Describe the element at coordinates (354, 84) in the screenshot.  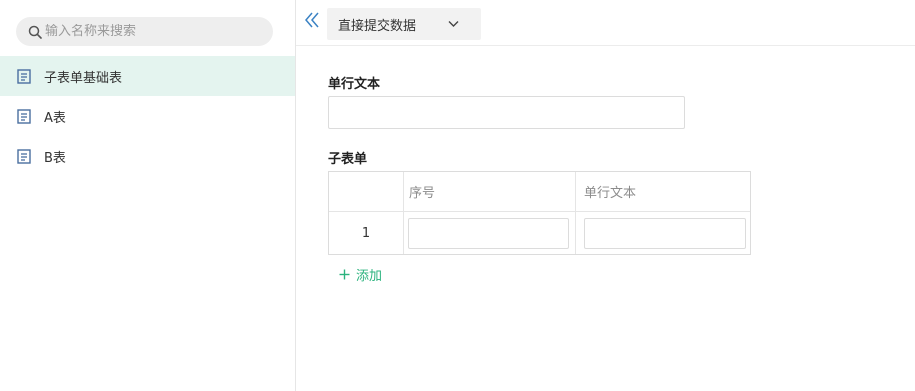
I see `field-label-single-line-text: 单行文本` at that location.